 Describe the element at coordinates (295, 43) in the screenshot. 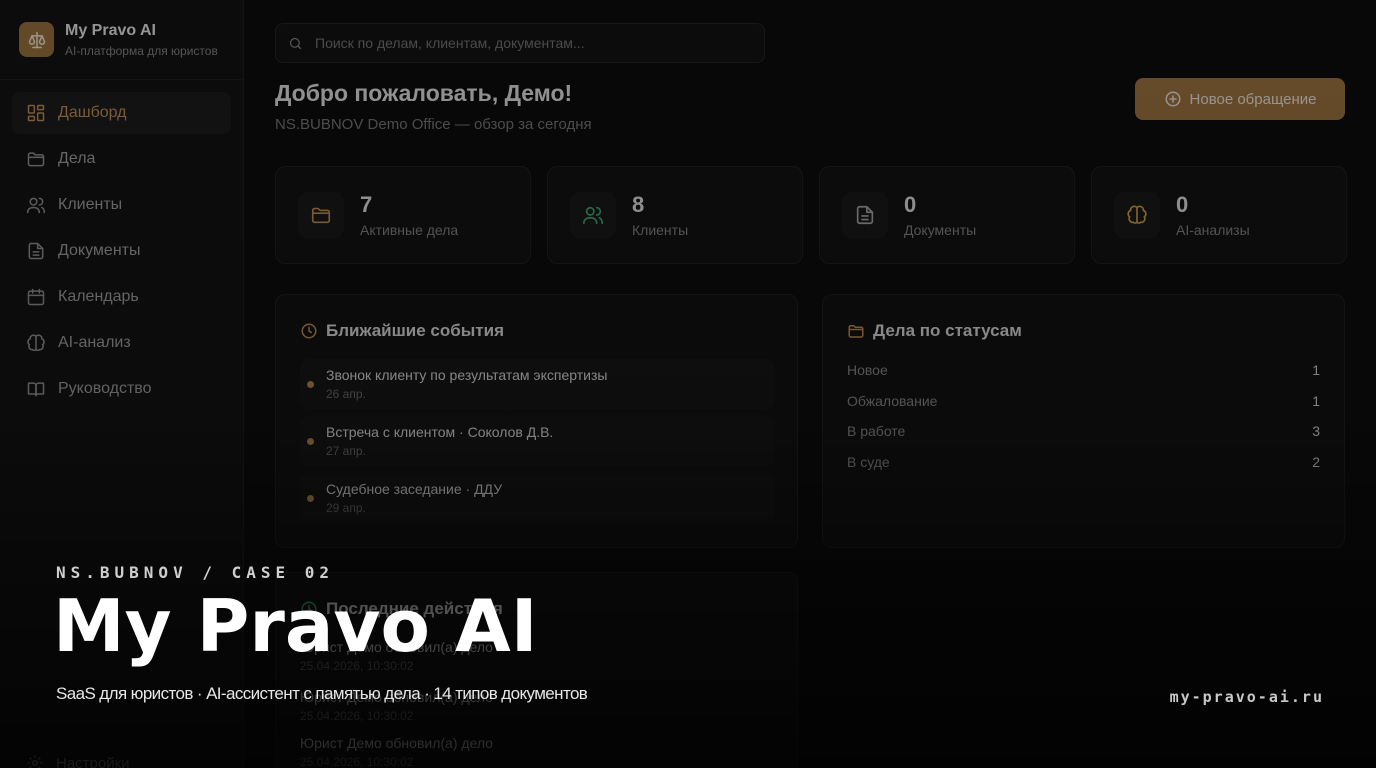

I see `search-icon` at that location.